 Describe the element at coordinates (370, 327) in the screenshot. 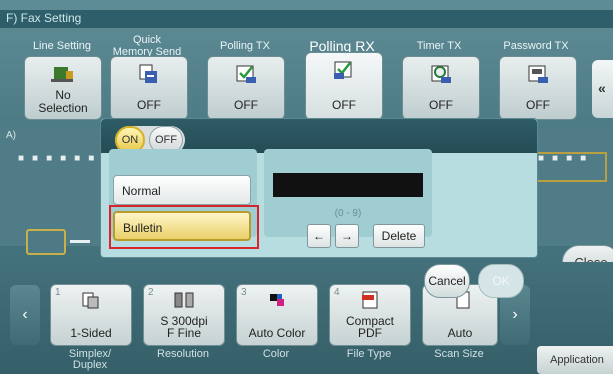

I see `setting-value: Compact PDF` at that location.